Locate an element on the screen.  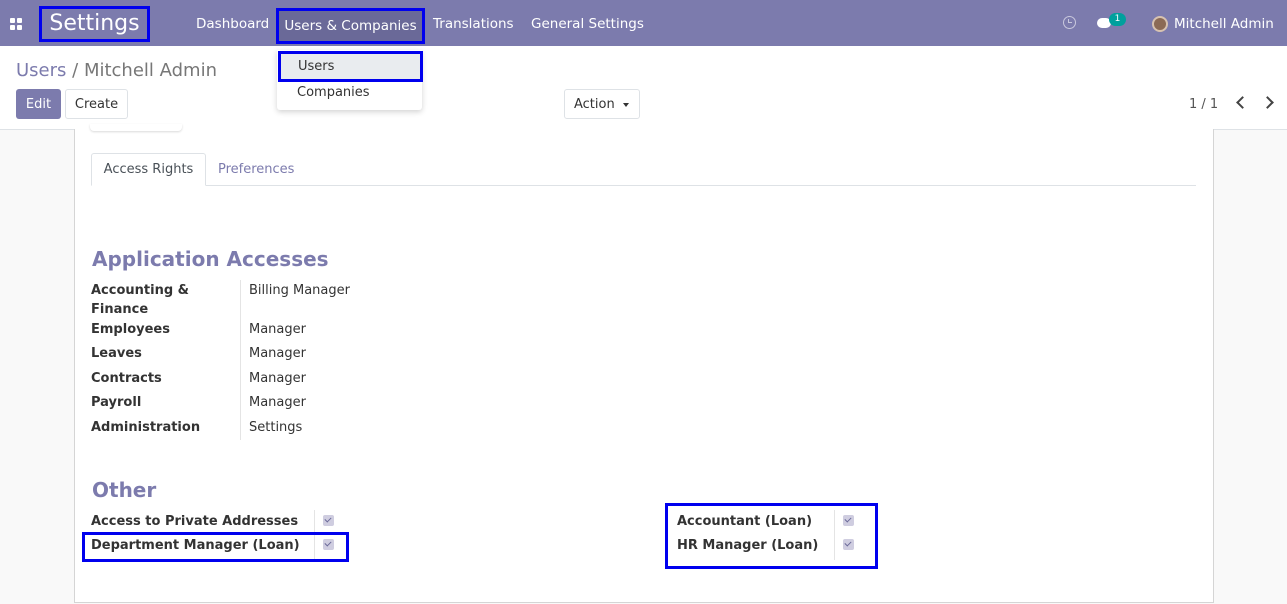
field-label-payroll: Payroll is located at coordinates (116, 402).